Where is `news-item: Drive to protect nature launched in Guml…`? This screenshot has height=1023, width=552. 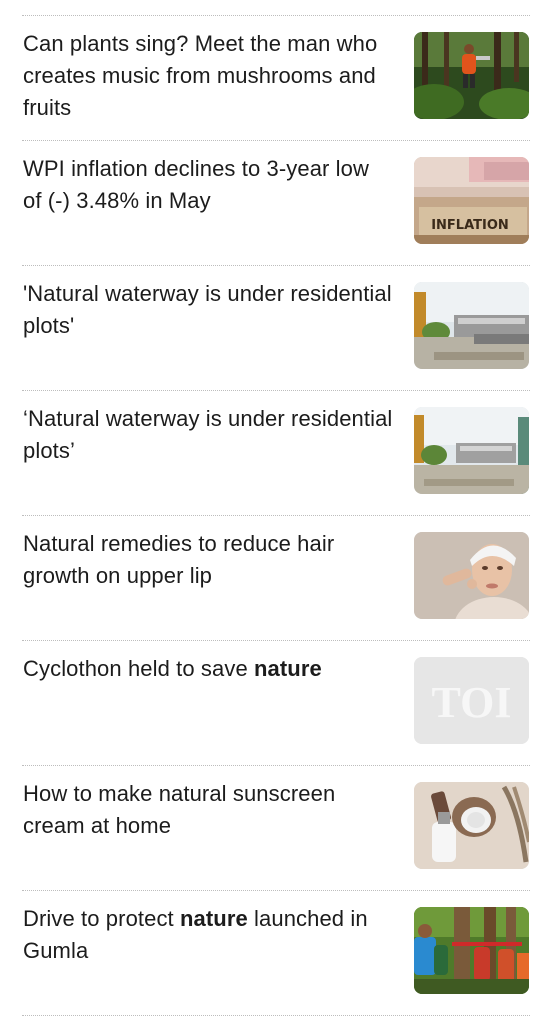 news-item: Drive to protect nature launched in Guml… is located at coordinates (276, 953).